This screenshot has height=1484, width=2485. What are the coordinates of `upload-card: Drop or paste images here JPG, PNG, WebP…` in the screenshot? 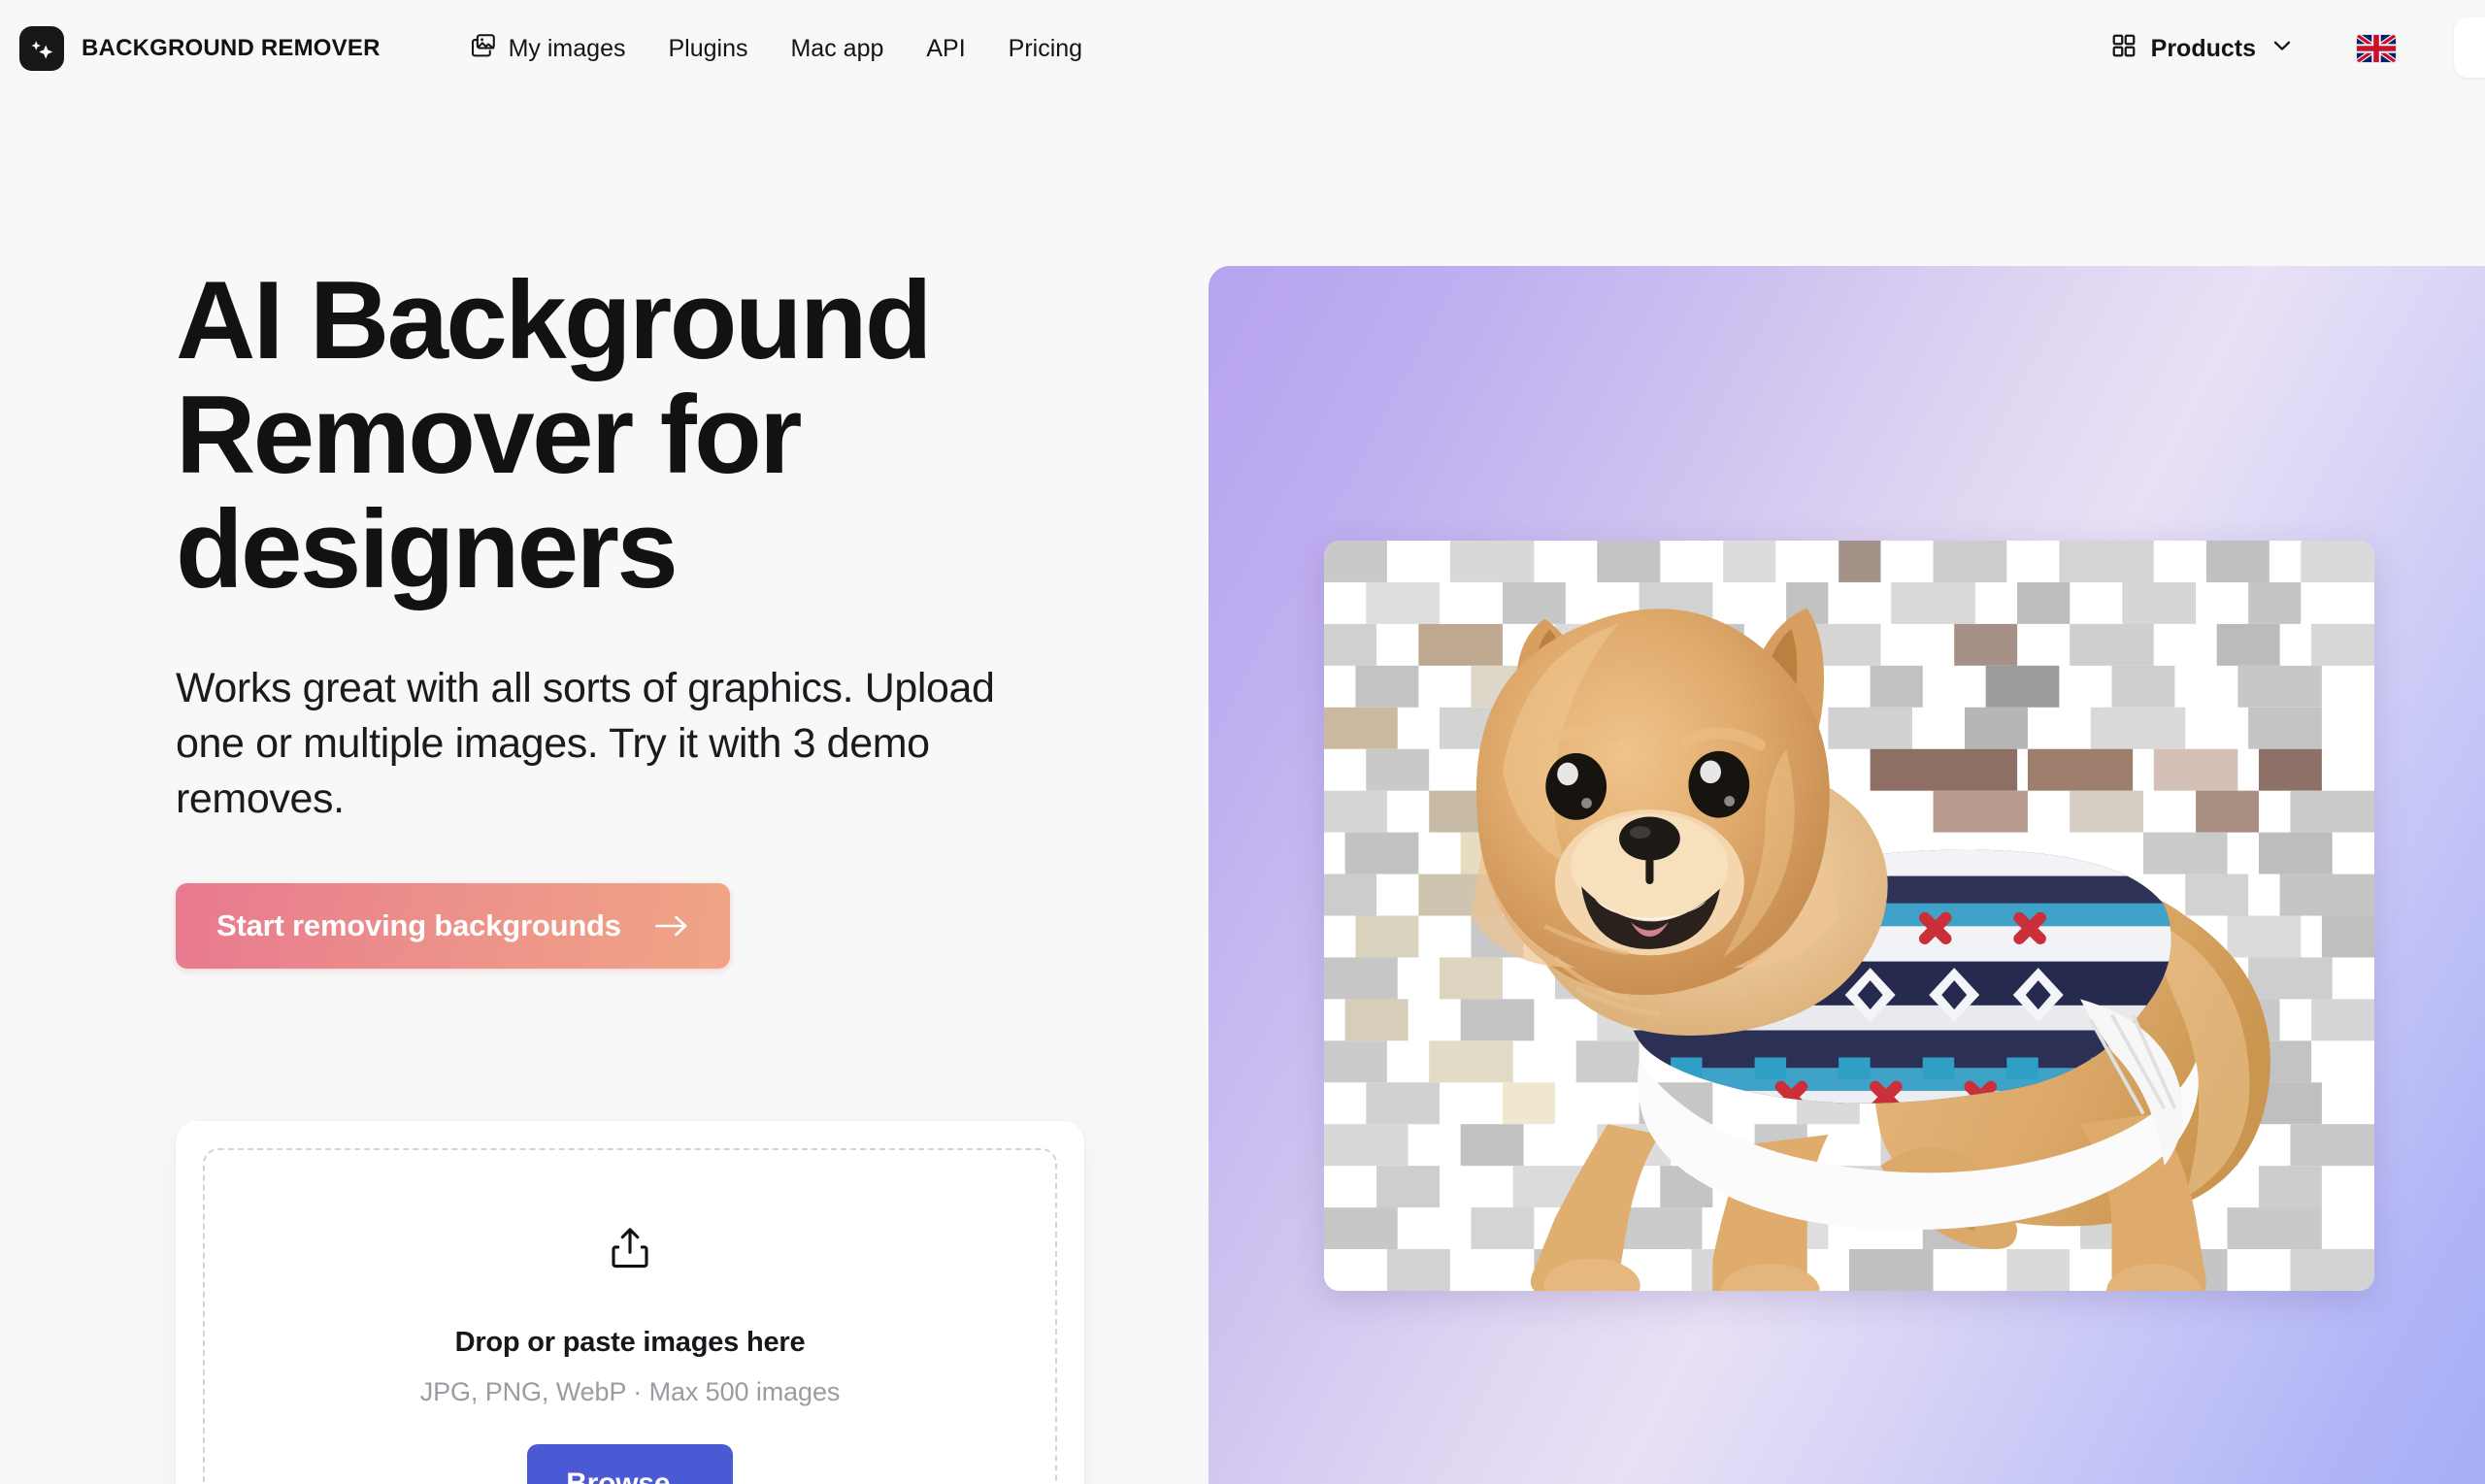 It's located at (630, 1302).